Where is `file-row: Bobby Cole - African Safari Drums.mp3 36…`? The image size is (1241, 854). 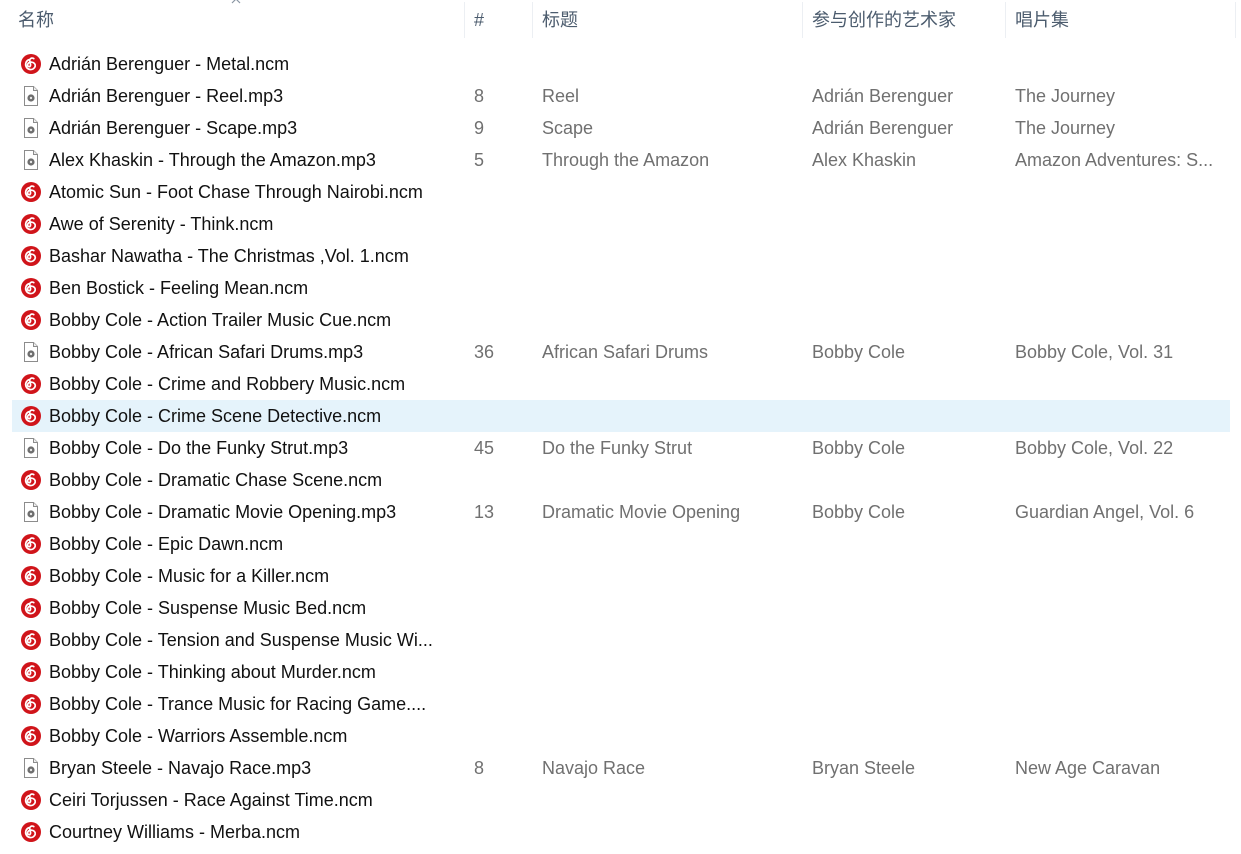
file-row: Bobby Cole - African Safari Drums.mp3 36… is located at coordinates (620, 352).